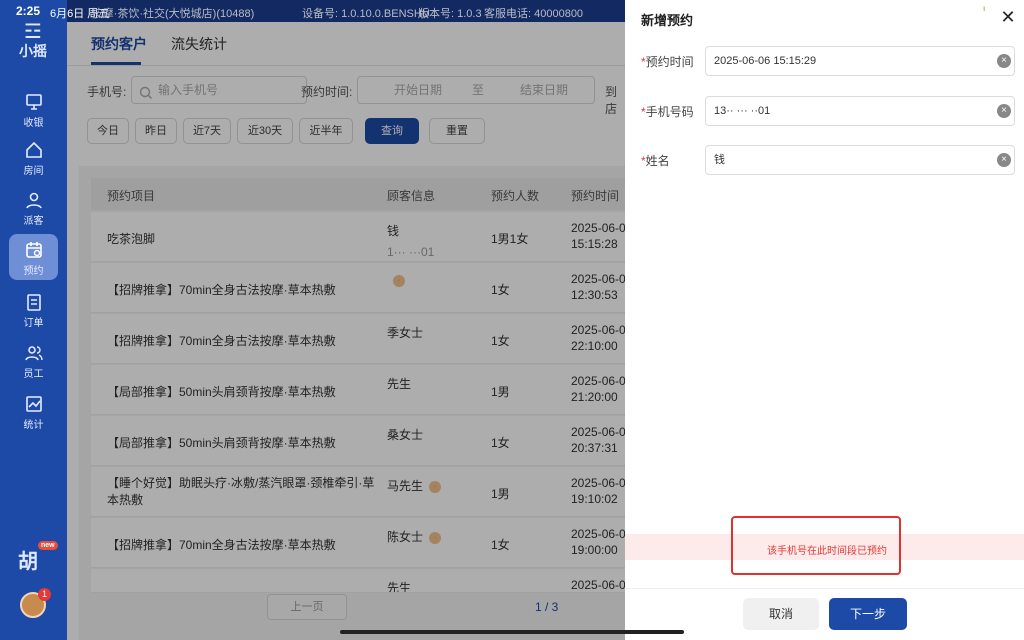 This screenshot has width=1024, height=640. What do you see at coordinates (33, 171) in the screenshot?
I see `sidebar-item-label: 房间` at bounding box center [33, 171].